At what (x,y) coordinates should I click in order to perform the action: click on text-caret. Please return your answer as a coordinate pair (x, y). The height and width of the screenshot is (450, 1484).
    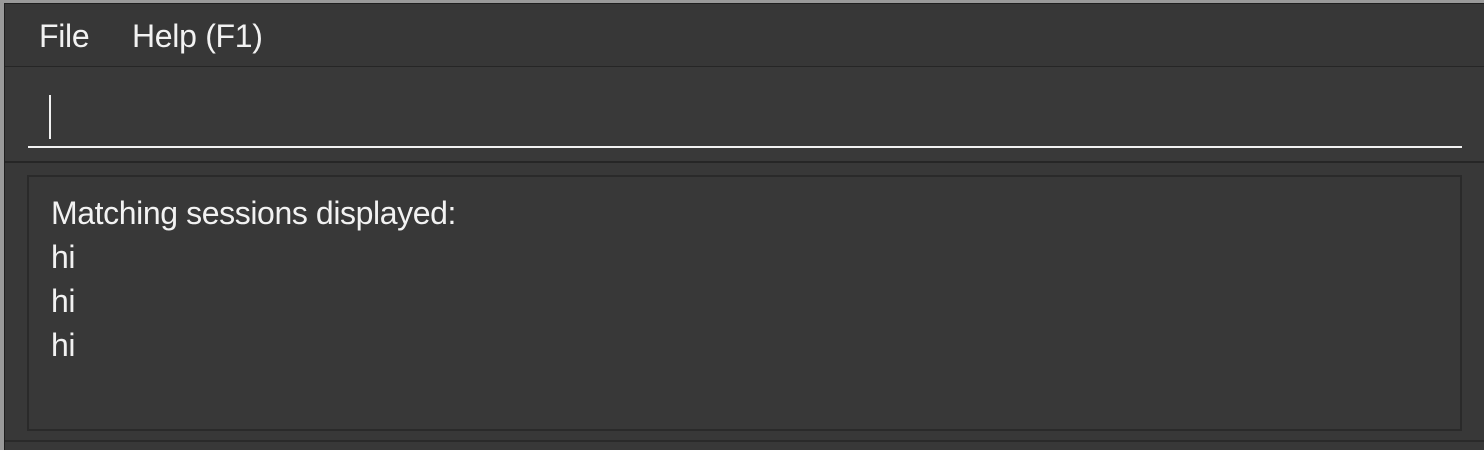
    Looking at the image, I should click on (50, 117).